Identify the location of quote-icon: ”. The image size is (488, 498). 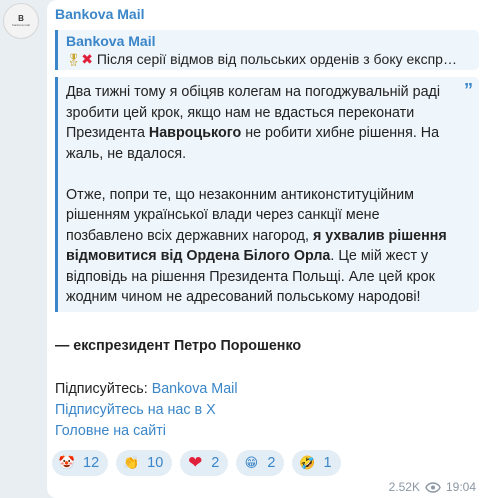
(468, 90).